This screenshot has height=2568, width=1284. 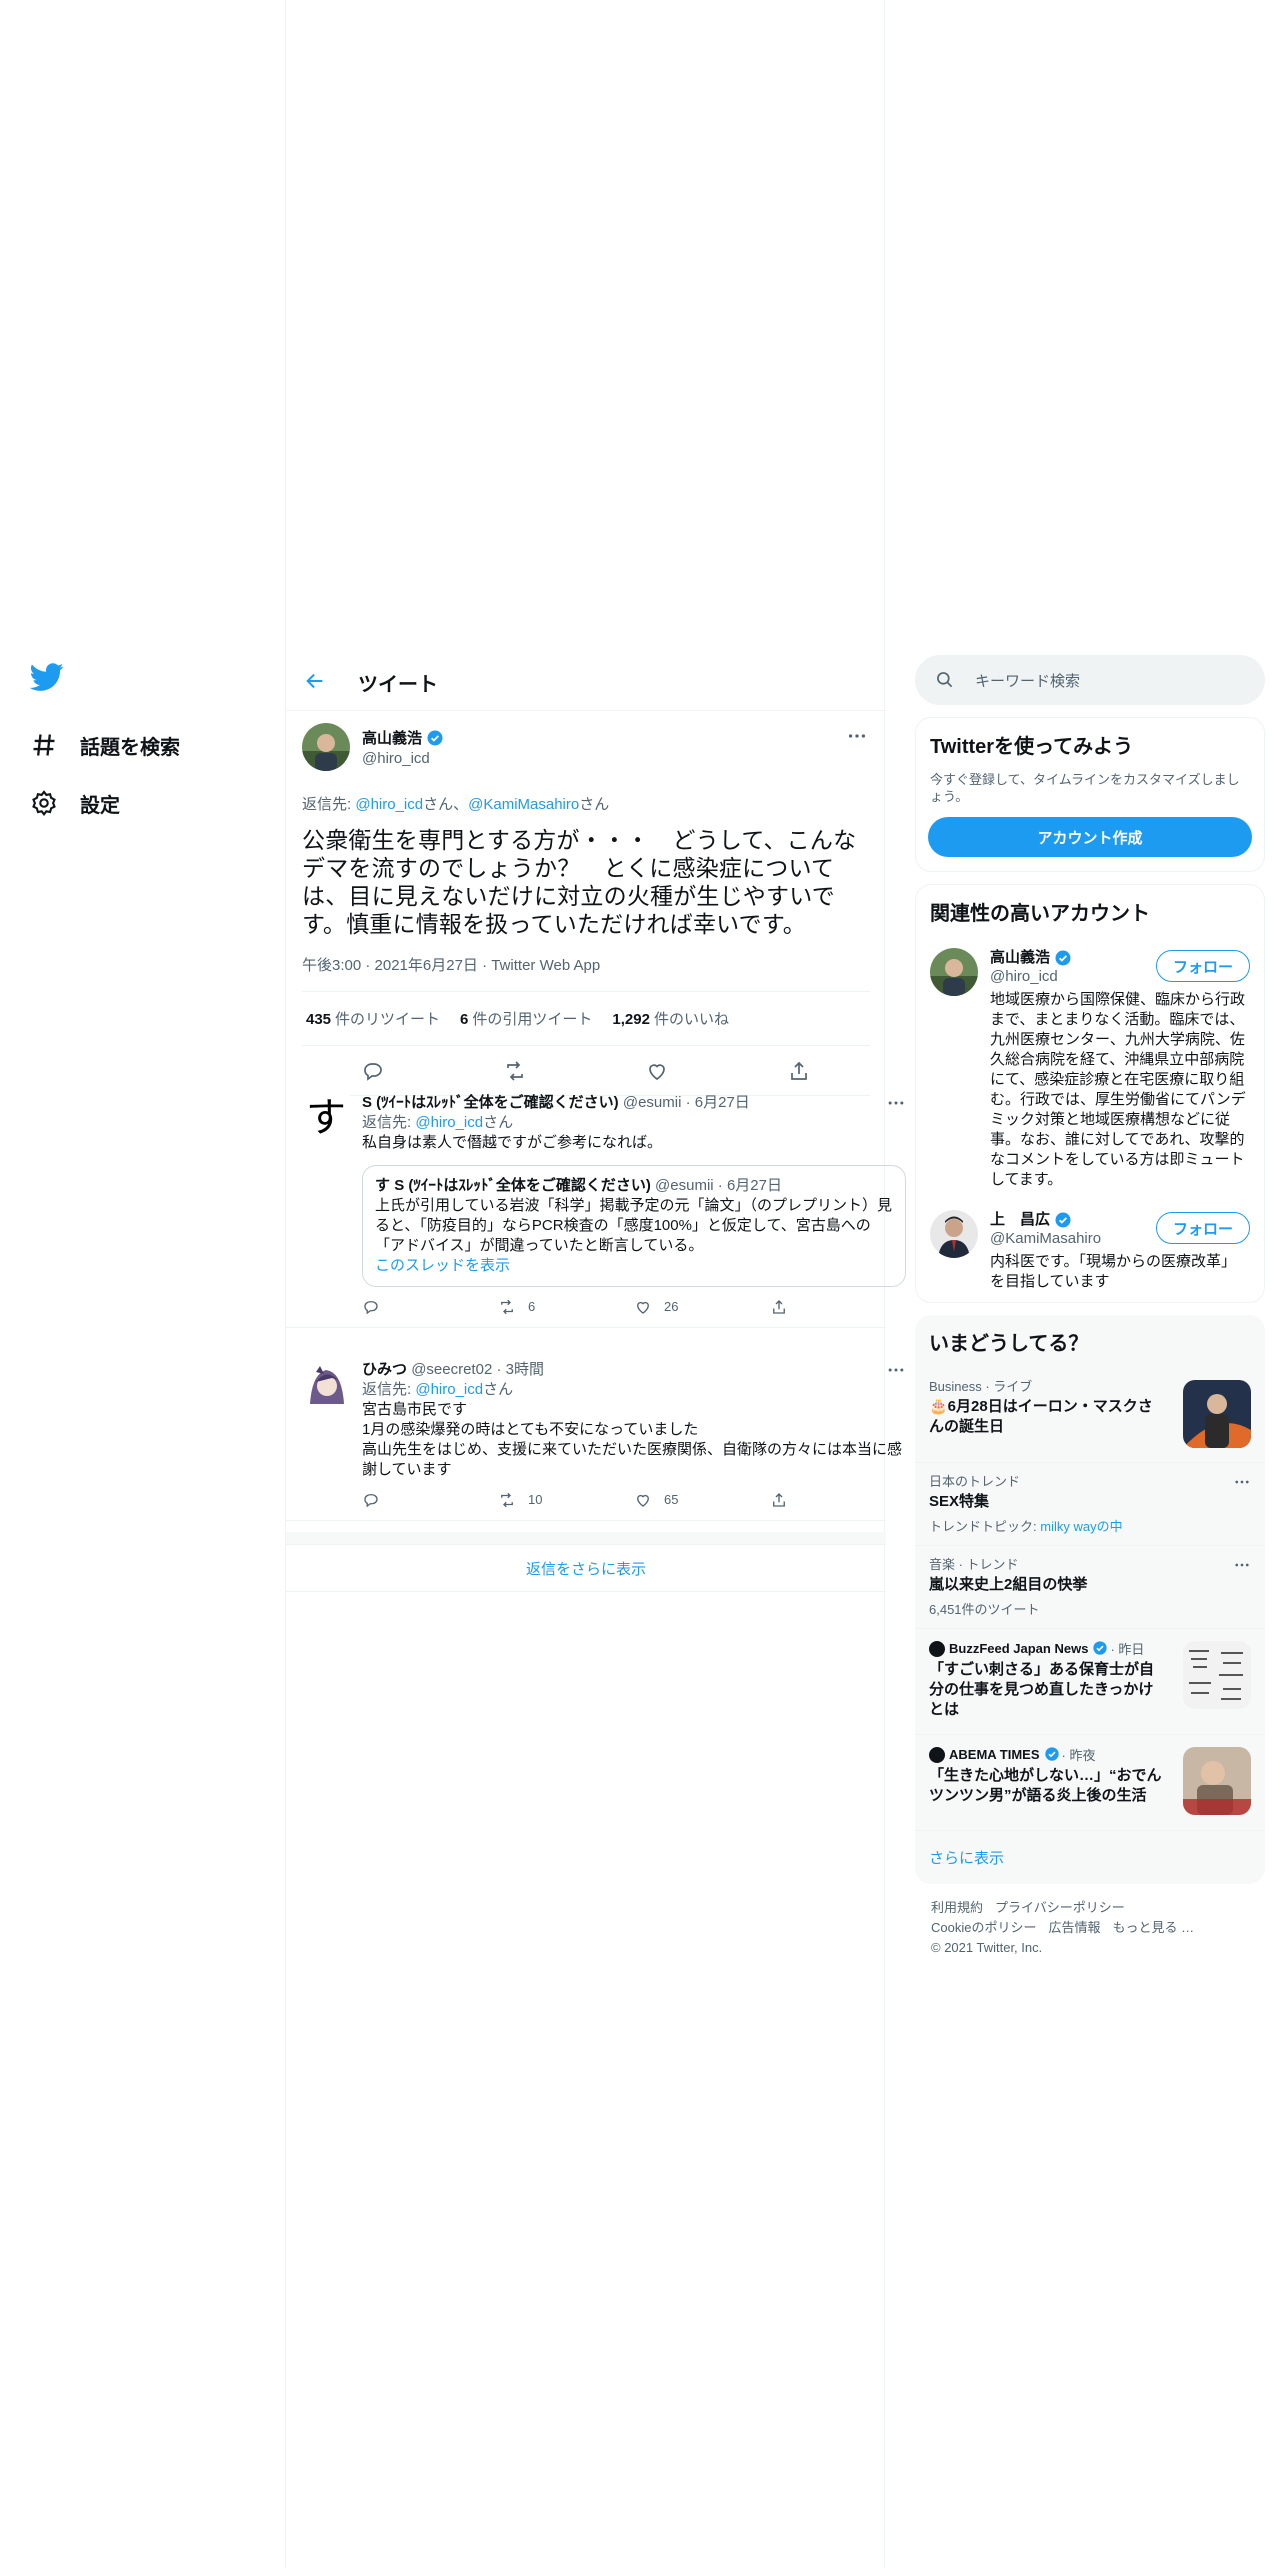 I want to click on quote-count: 6 件の引用ツイート, so click(x=526, y=1018).